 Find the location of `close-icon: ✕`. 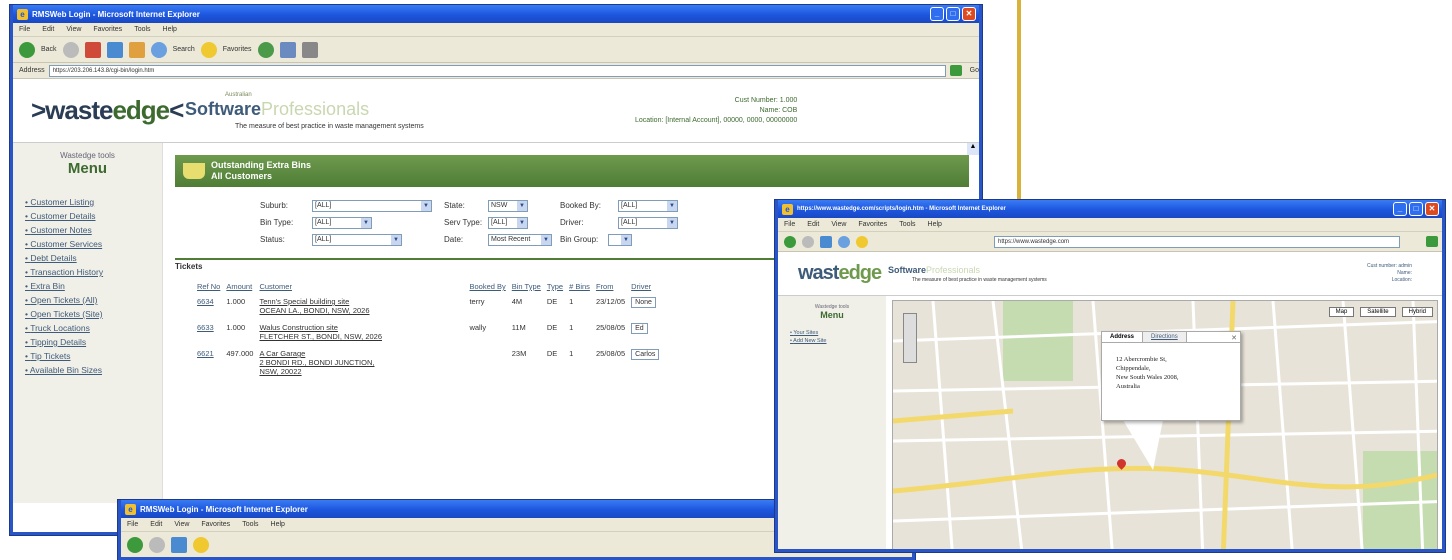

close-icon: ✕ is located at coordinates (1234, 338).